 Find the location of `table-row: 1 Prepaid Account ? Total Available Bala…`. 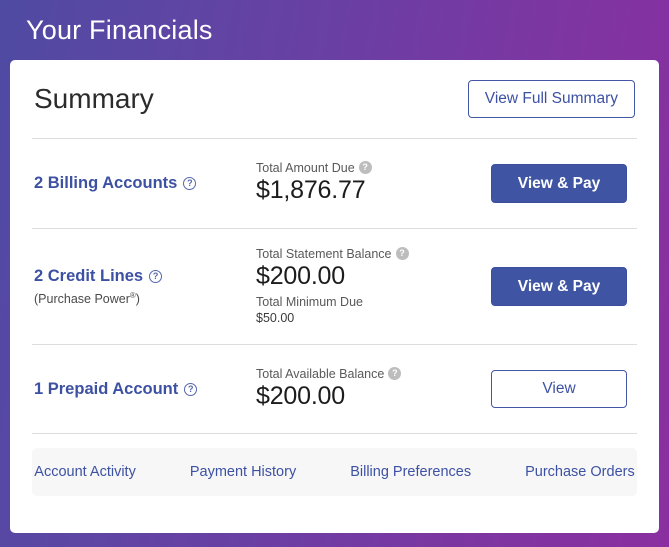

table-row: 1 Prepaid Account ? Total Available Bala… is located at coordinates (334, 389).